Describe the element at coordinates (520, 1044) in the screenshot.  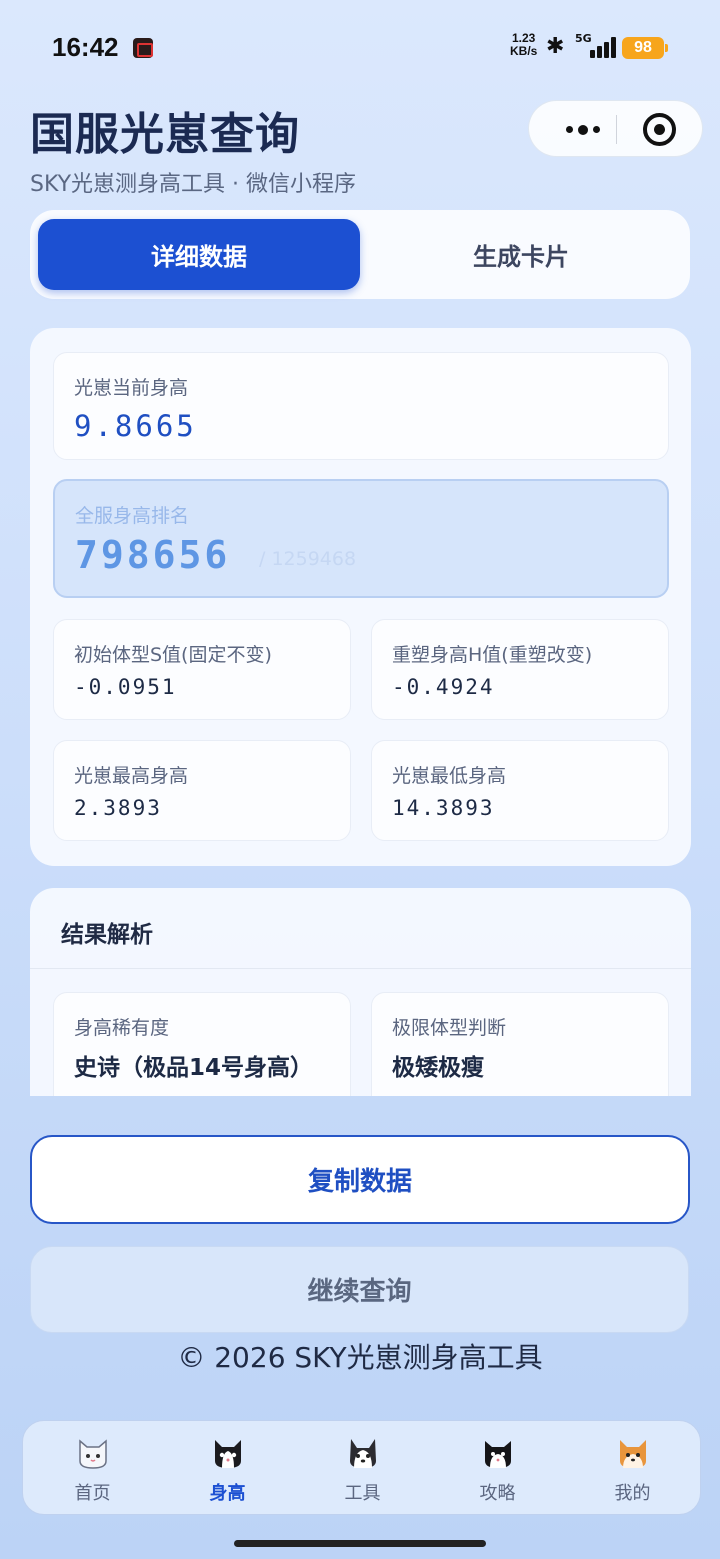
I see `extreme-field: 极限体型判断 极矮极瘦` at that location.